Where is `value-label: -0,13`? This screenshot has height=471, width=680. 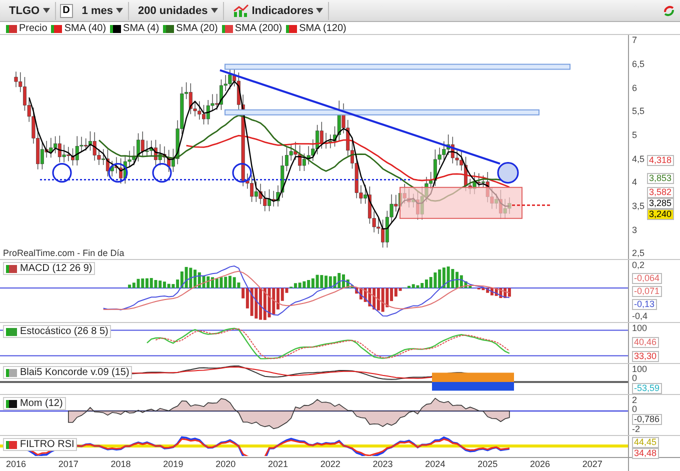
value-label: -0,13 is located at coordinates (644, 304).